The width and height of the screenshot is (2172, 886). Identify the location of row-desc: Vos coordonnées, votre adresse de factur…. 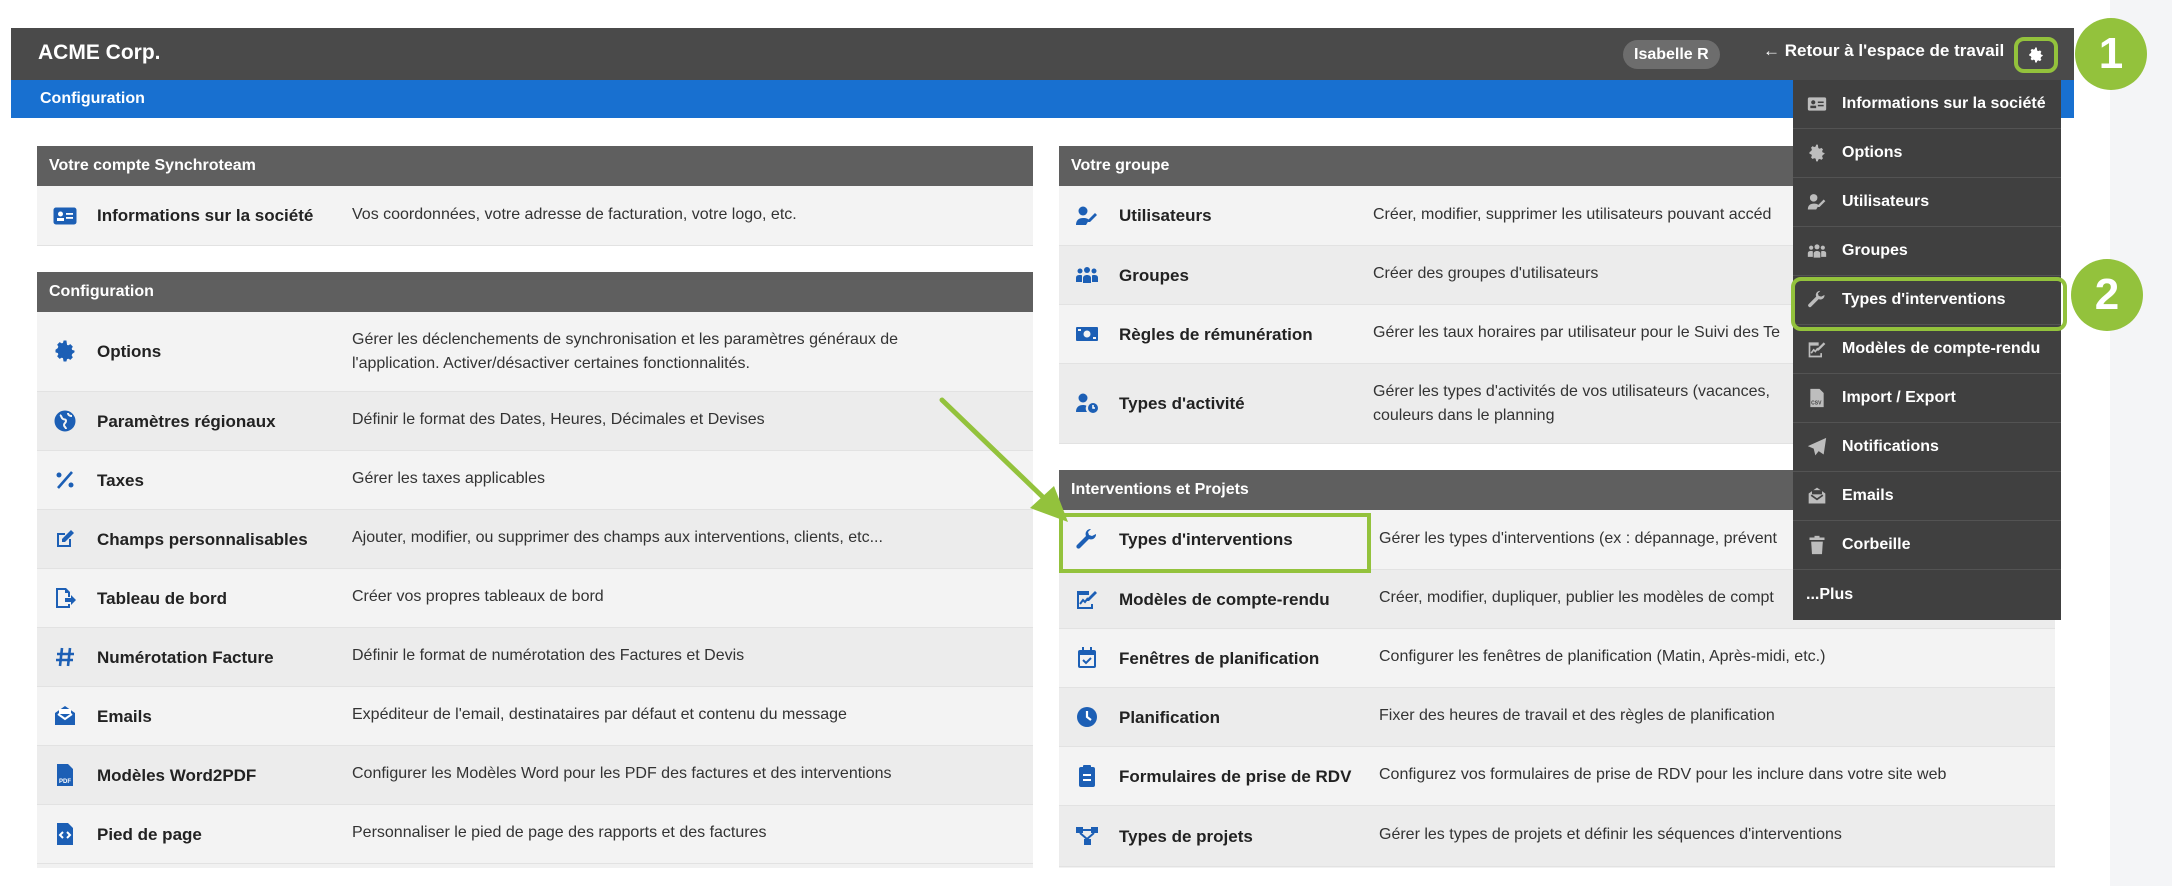
(574, 214).